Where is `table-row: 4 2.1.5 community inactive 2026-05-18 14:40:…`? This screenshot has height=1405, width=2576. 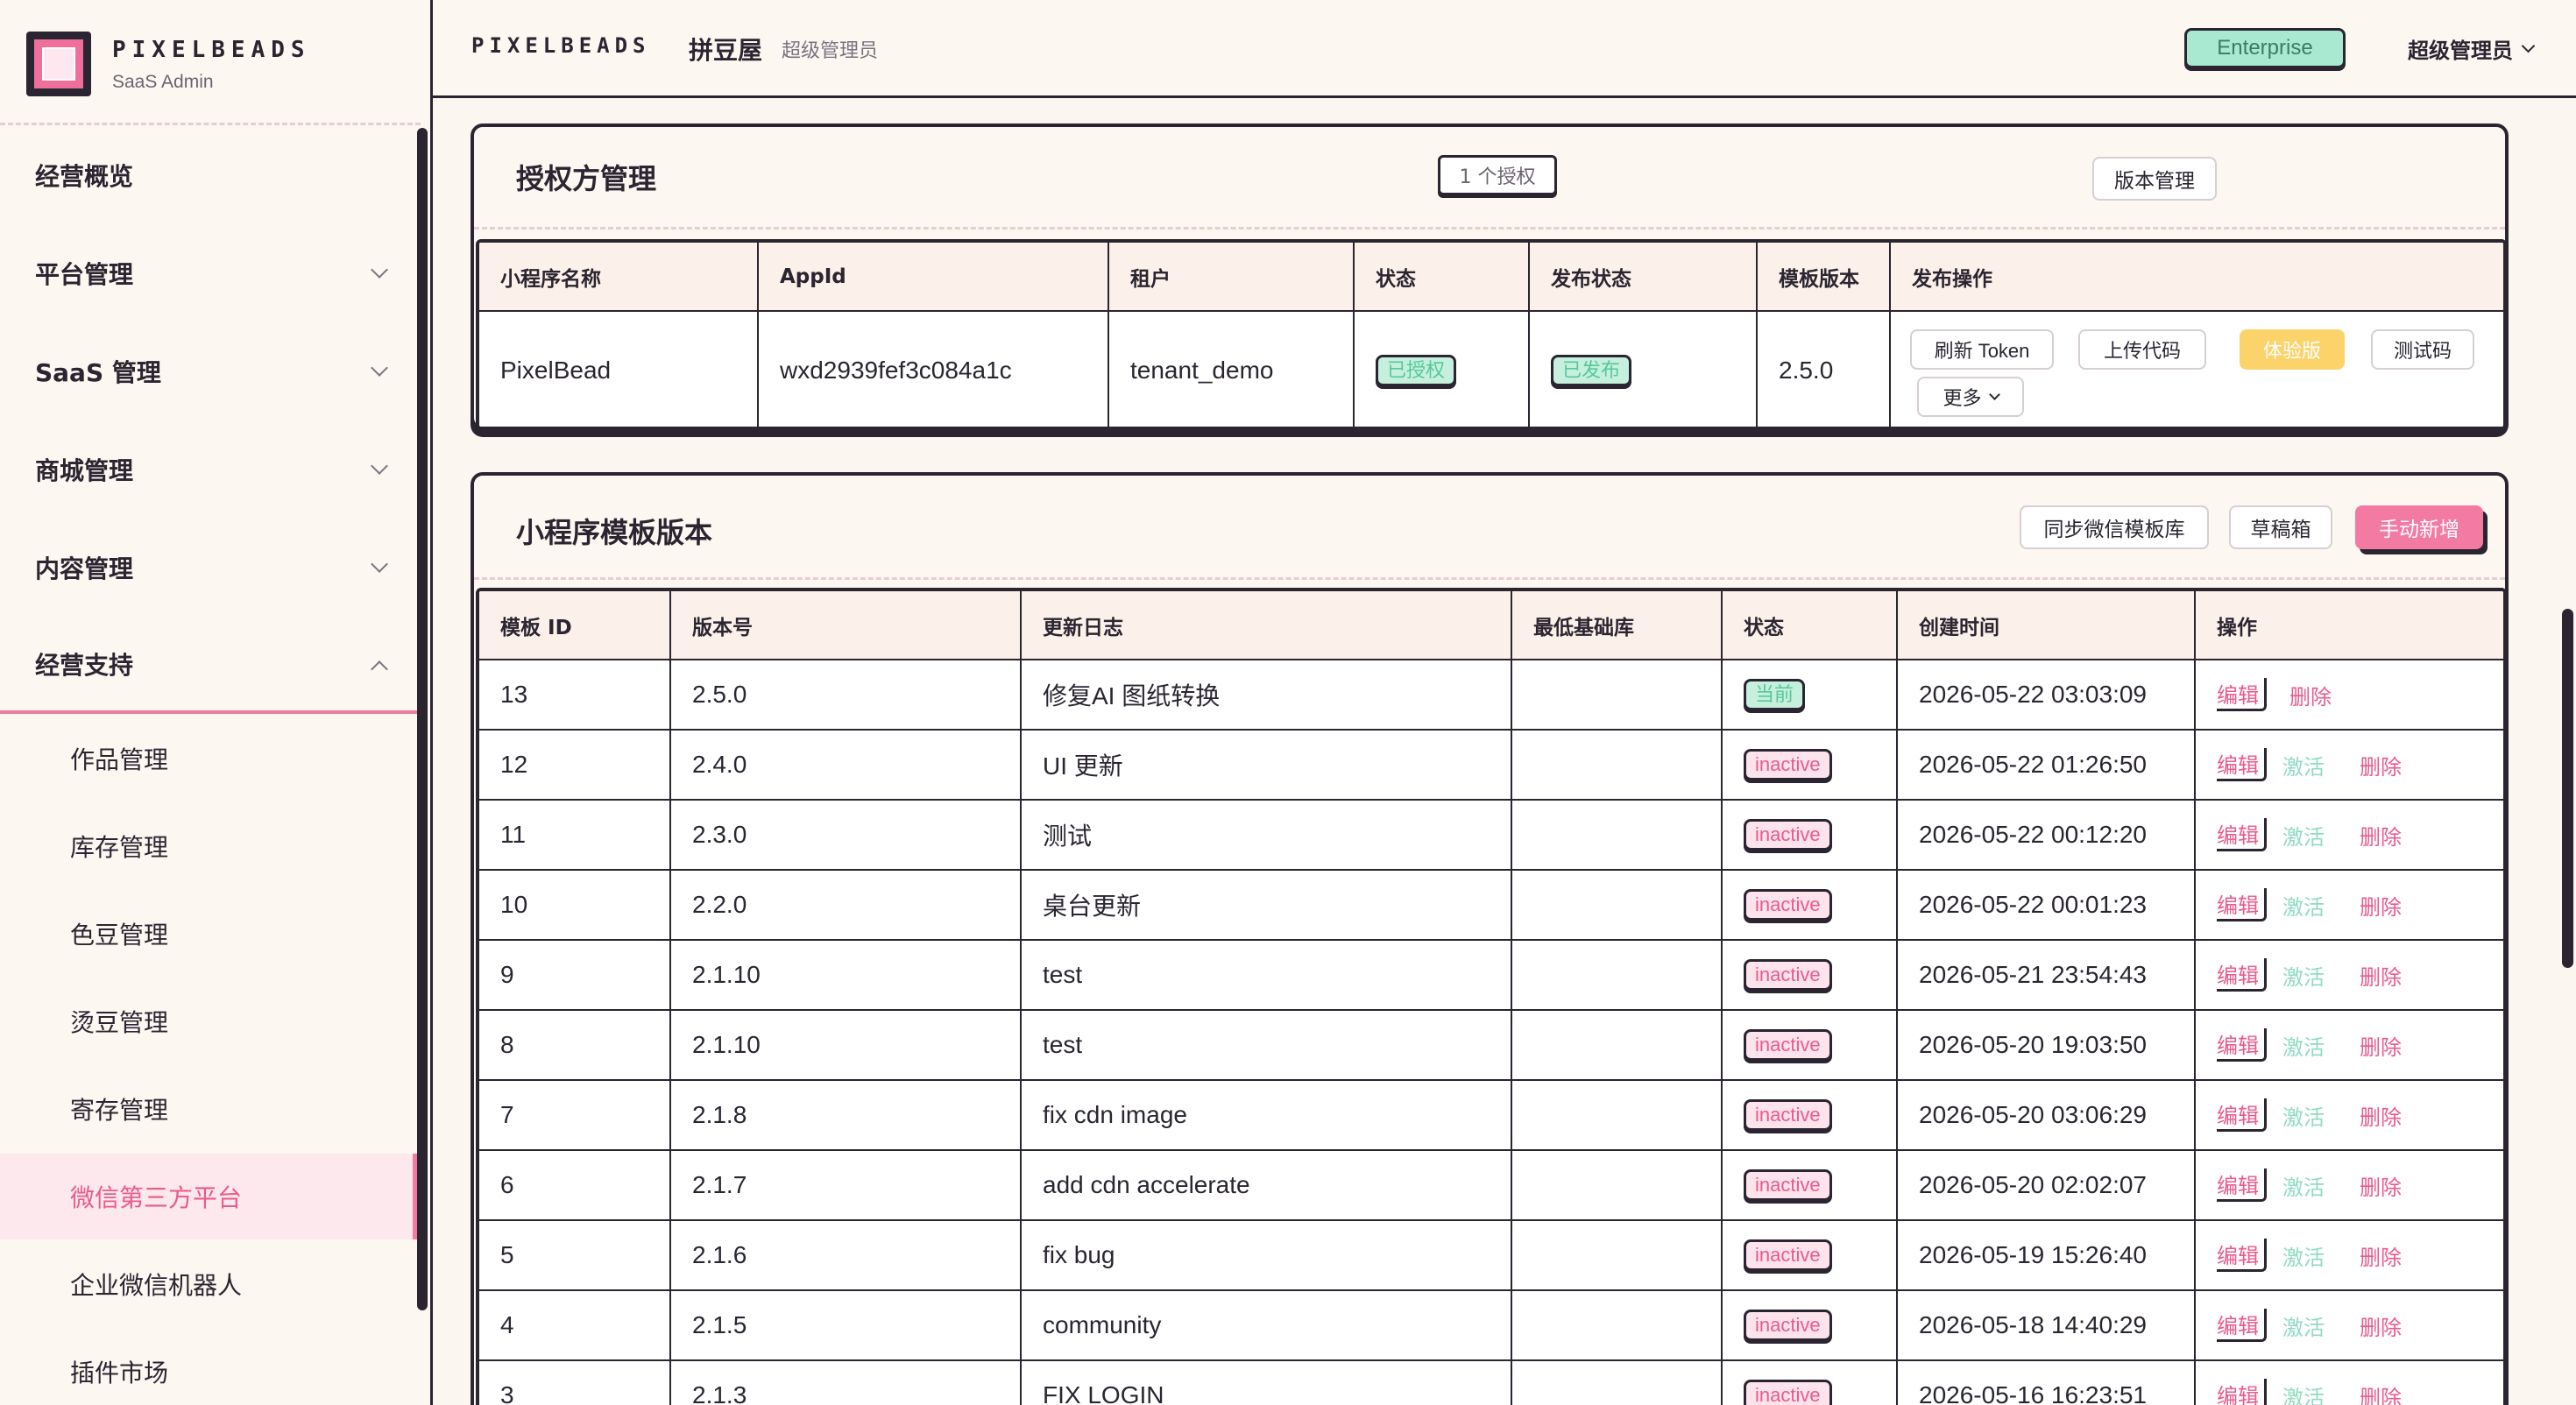
table-row: 4 2.1.5 community inactive 2026-05-18 14:40:… is located at coordinates (1491, 1325).